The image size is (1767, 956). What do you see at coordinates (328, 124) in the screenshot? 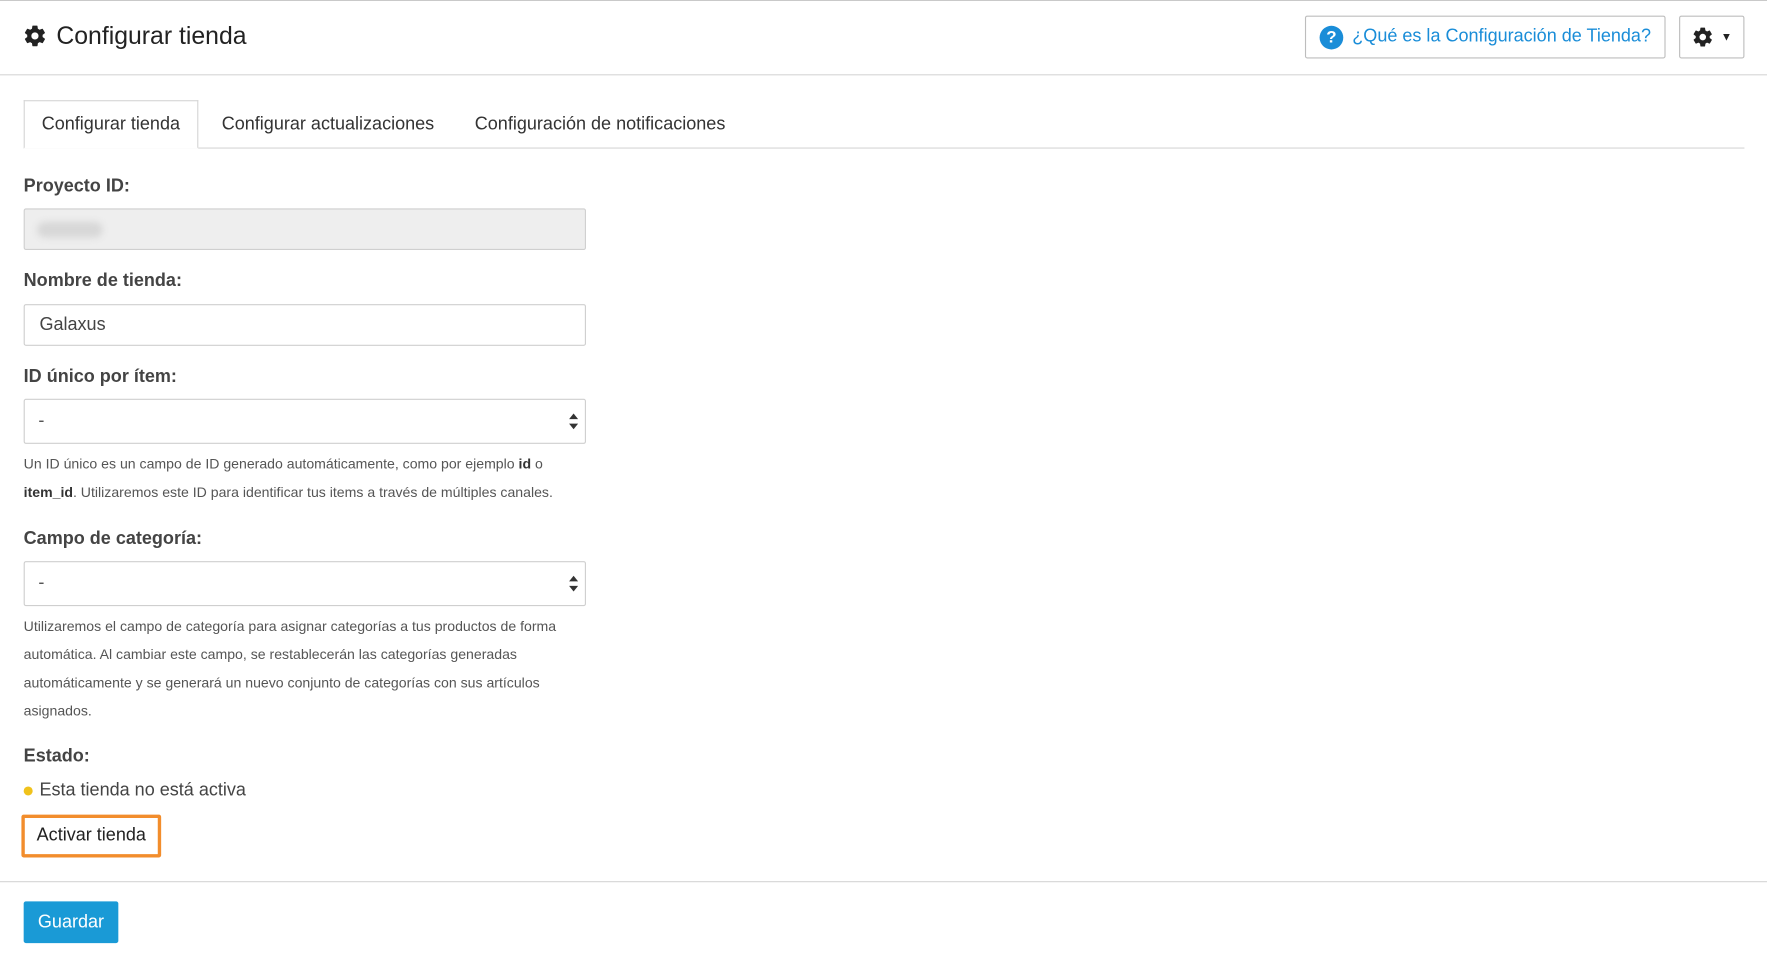
I see `tab-configurar-actualizaciones: Configurar actualizaciones` at bounding box center [328, 124].